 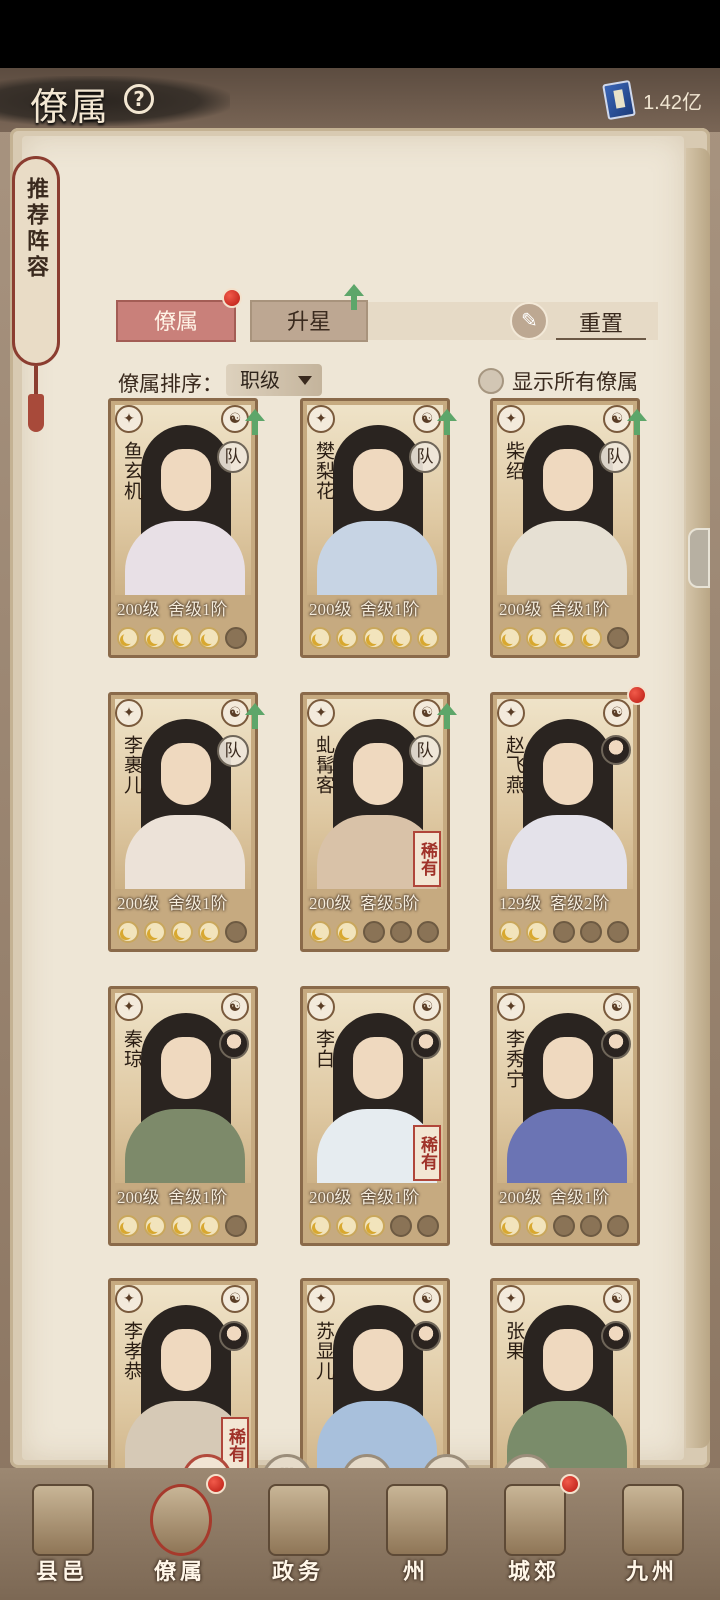 I want to click on retainer-card: ✦ ☯ 赵飞燕 129级 客级2阶, so click(x=568, y=818).